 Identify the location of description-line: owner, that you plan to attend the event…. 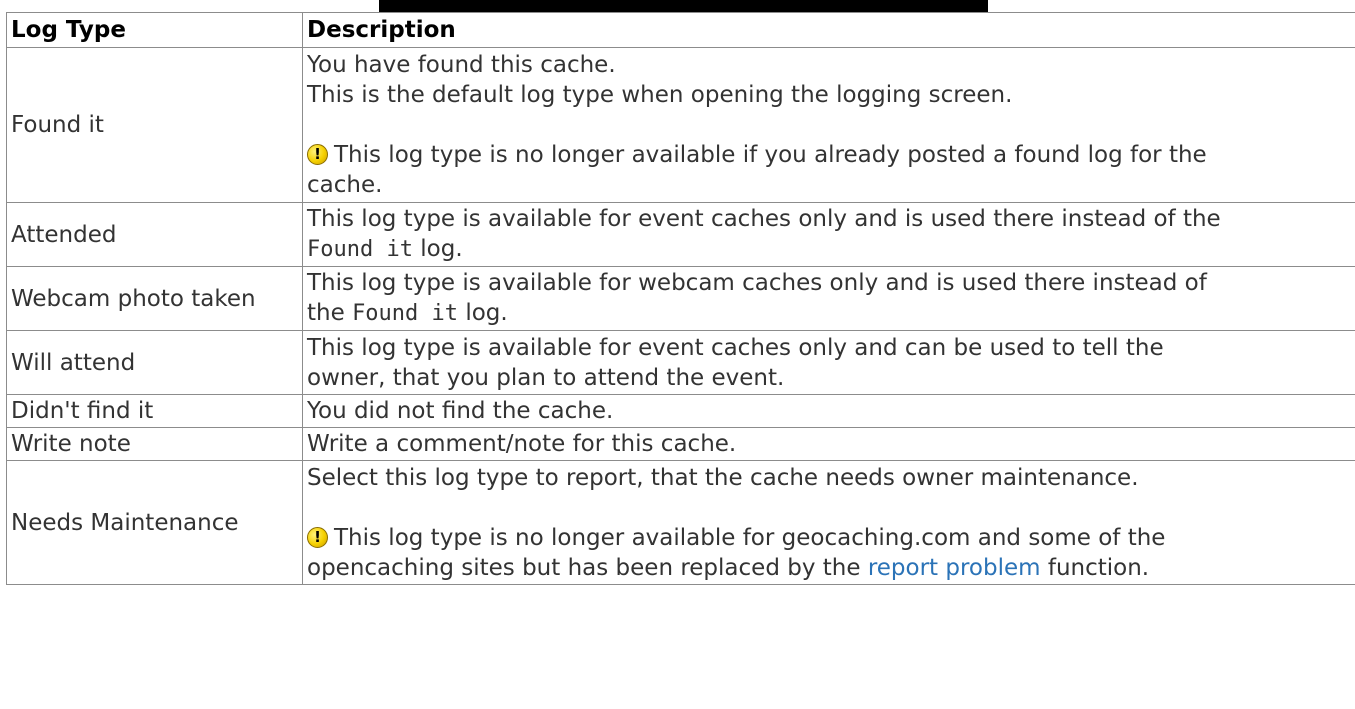
(546, 377).